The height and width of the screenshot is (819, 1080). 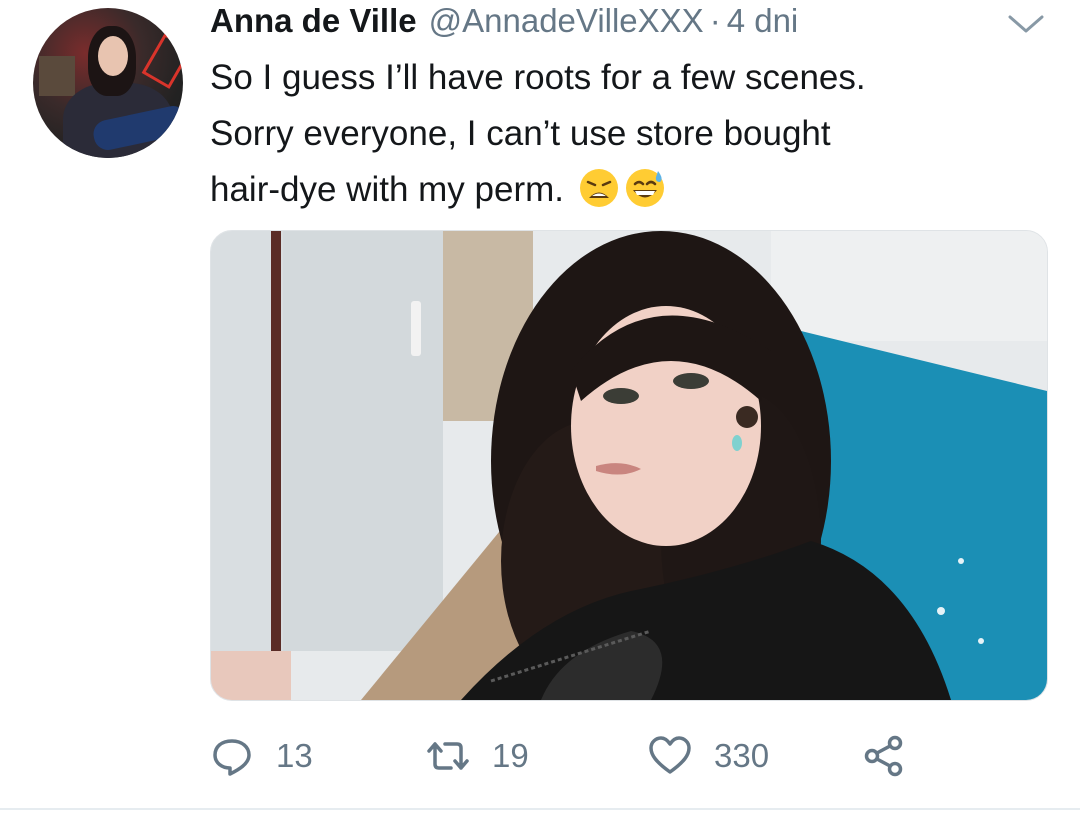 I want to click on chevron-down-icon, so click(x=1026, y=24).